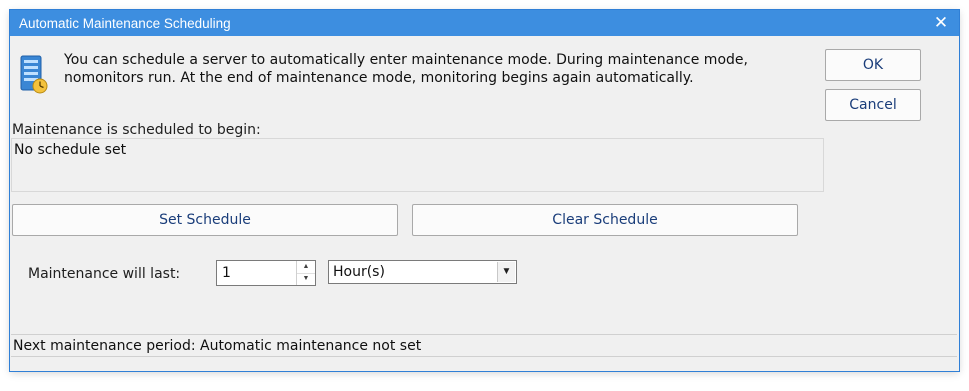 This screenshot has width=969, height=391. What do you see at coordinates (104, 274) in the screenshot?
I see `duration-label: Maintenance will last:` at bounding box center [104, 274].